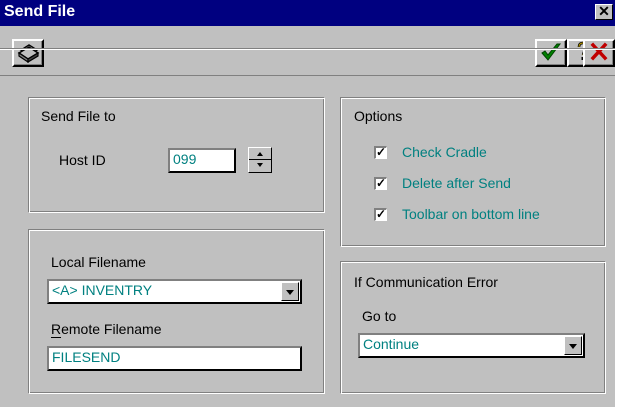  I want to click on host-id-input: 099, so click(202, 160).